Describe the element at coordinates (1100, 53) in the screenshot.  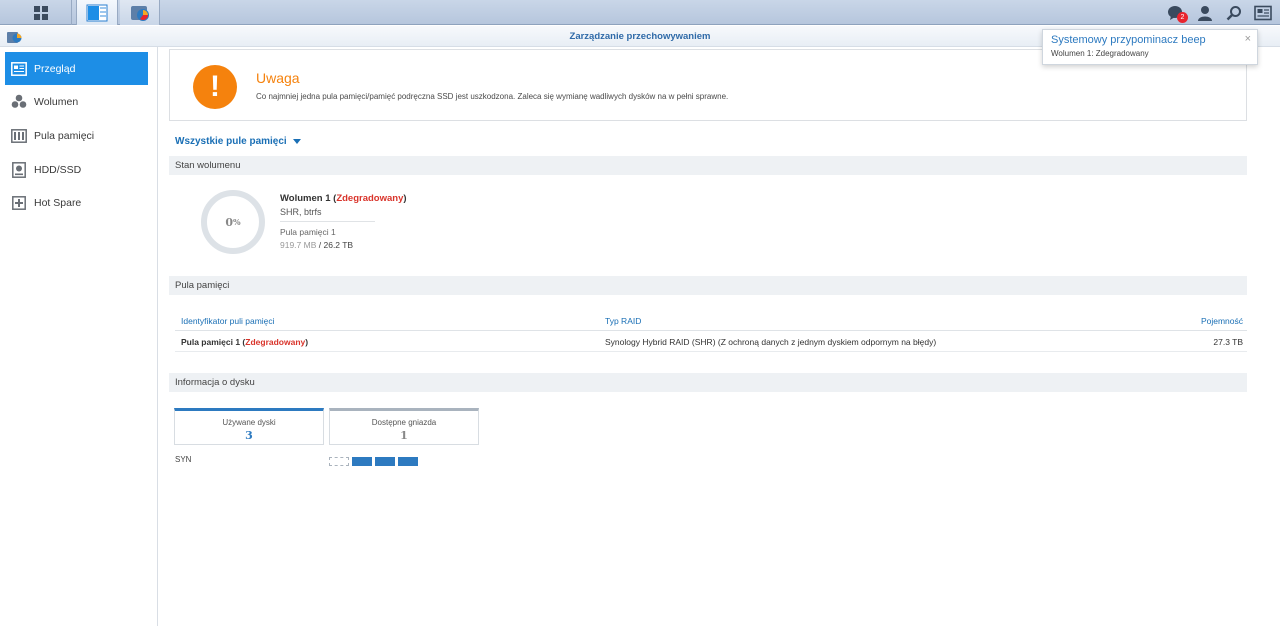
I see `notification-message: Wolumen 1: Zdegradowany` at that location.